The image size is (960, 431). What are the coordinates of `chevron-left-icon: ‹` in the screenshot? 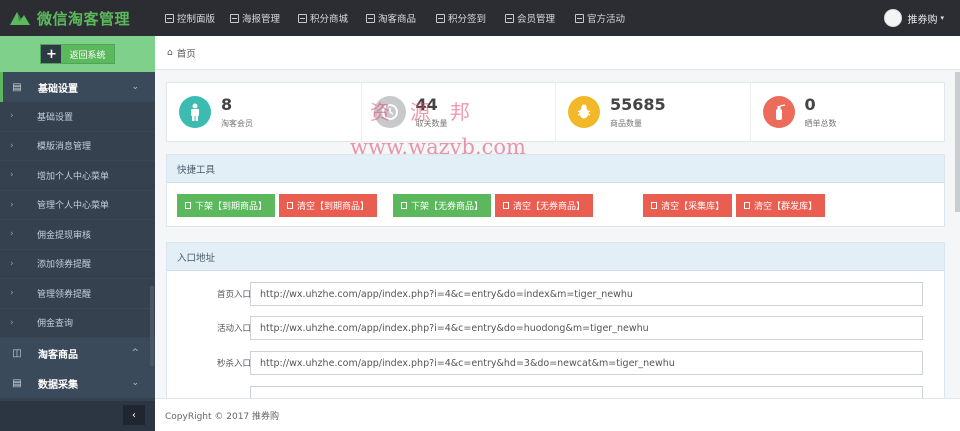 It's located at (134, 415).